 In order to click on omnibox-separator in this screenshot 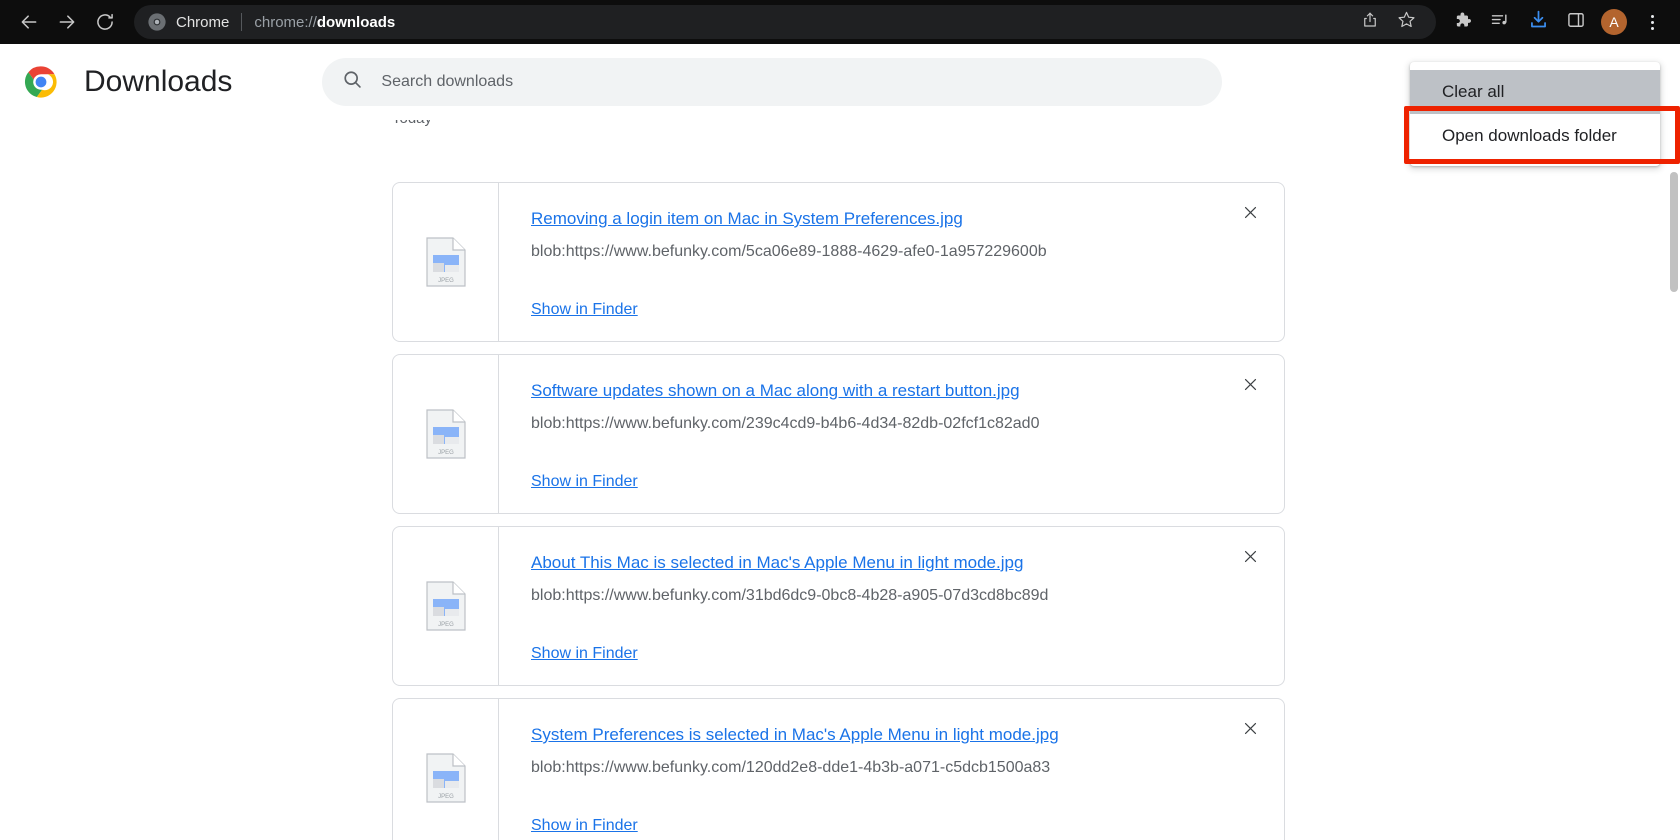, I will do `click(242, 22)`.